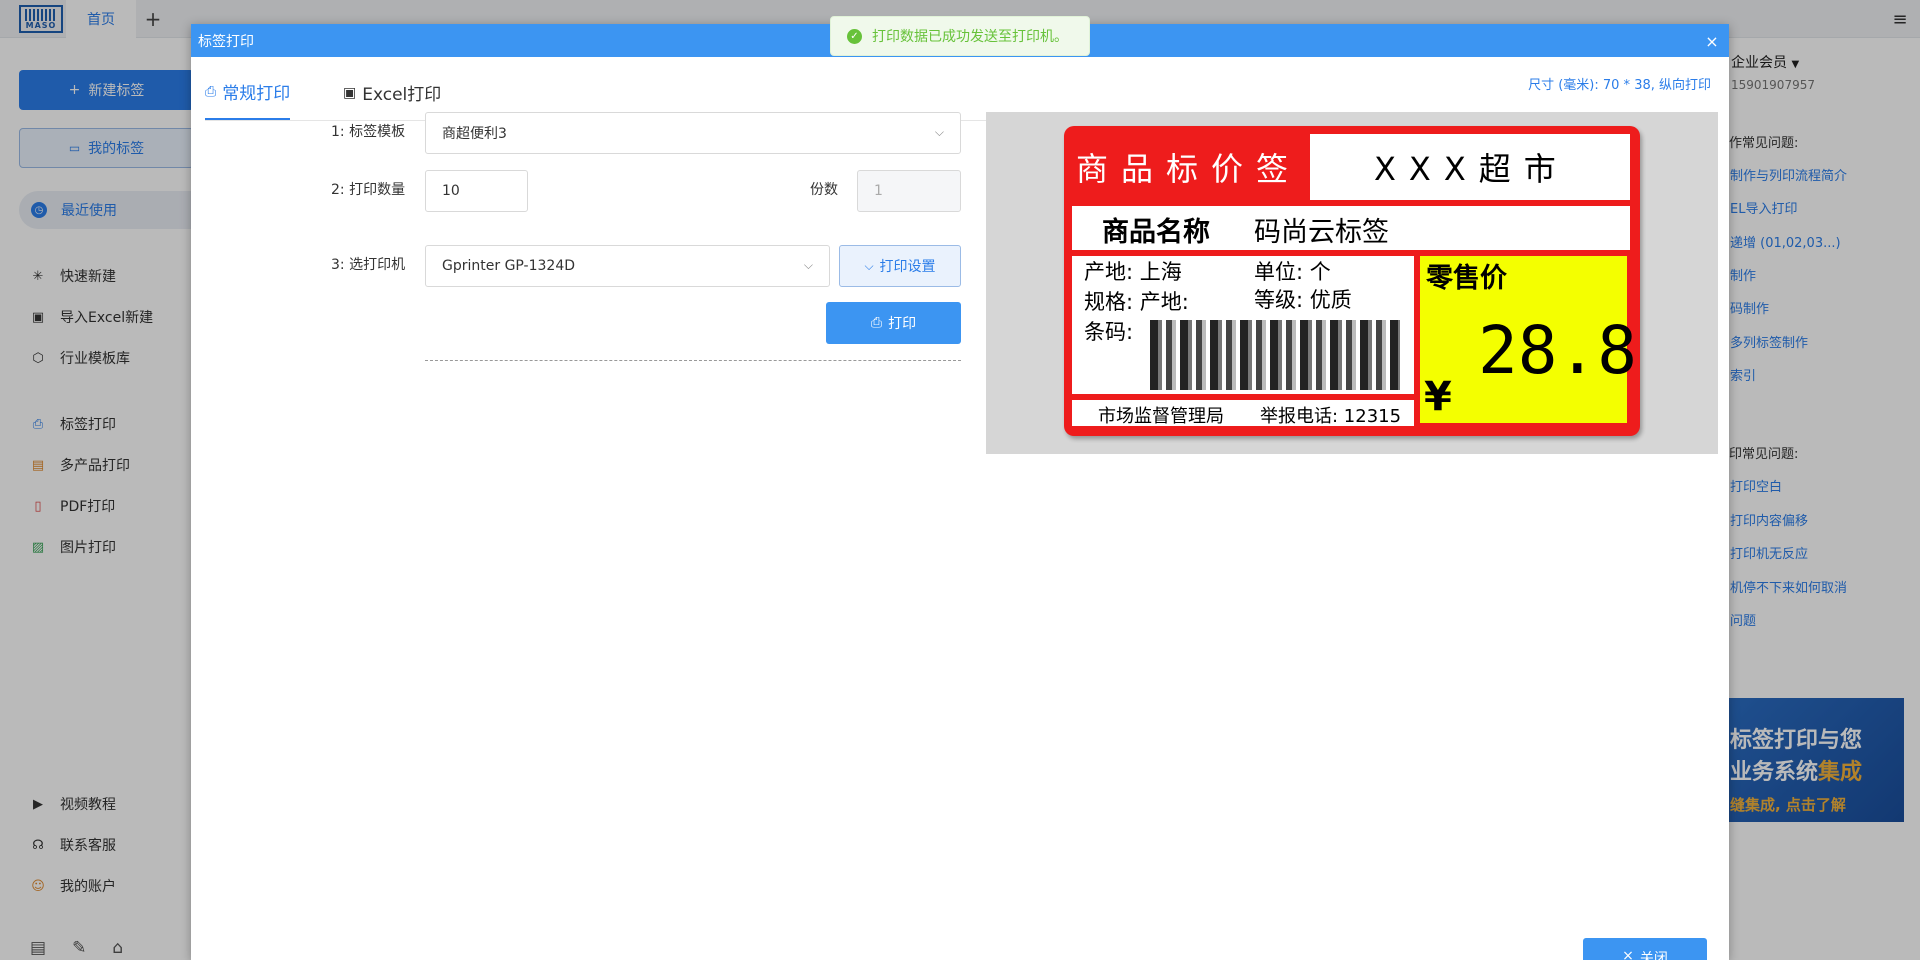 The width and height of the screenshot is (1920, 960). Describe the element at coordinates (1331, 416) in the screenshot. I see `label-footer-hotline: 举报电话: 12315` at that location.